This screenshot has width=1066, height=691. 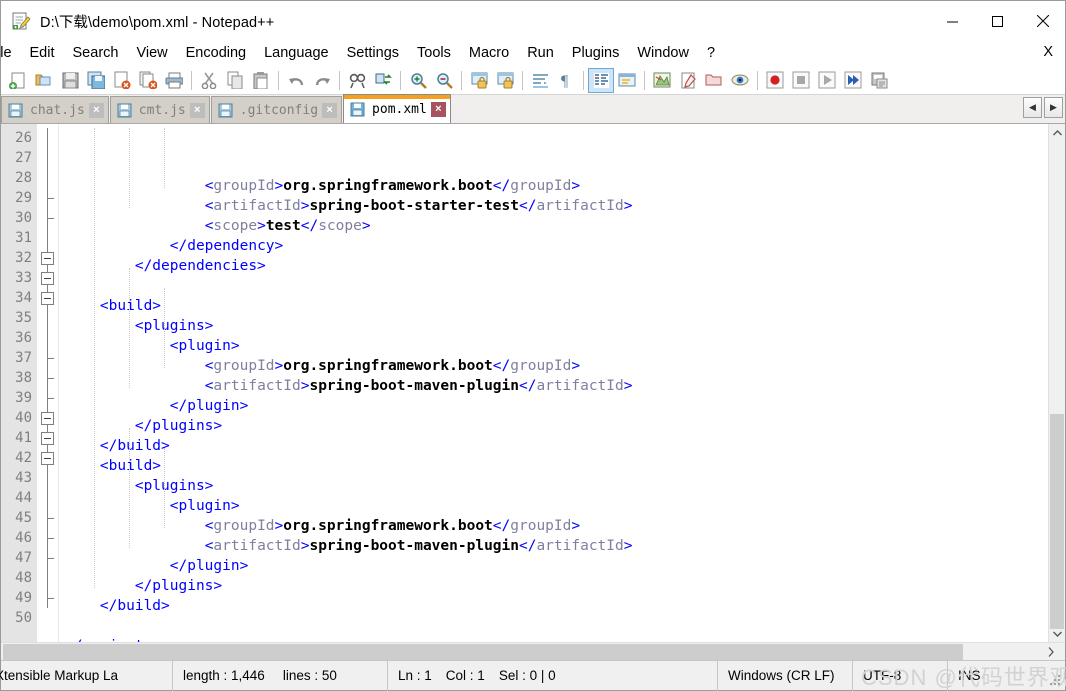 I want to click on scroll-down-arrow, so click(x=1057, y=633).